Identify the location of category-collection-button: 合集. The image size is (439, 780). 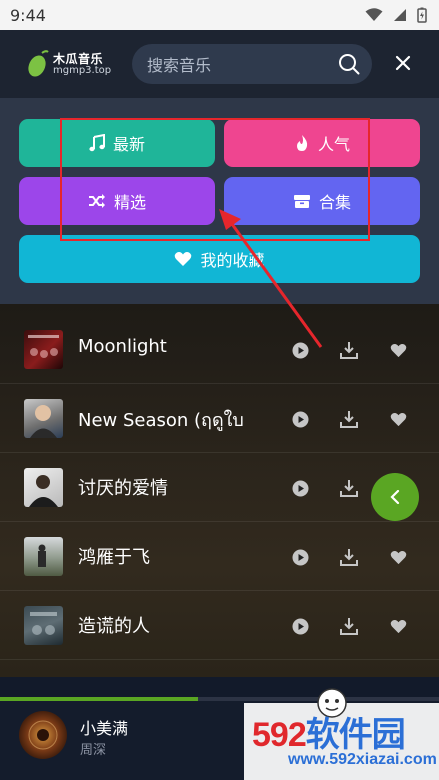
(322, 201).